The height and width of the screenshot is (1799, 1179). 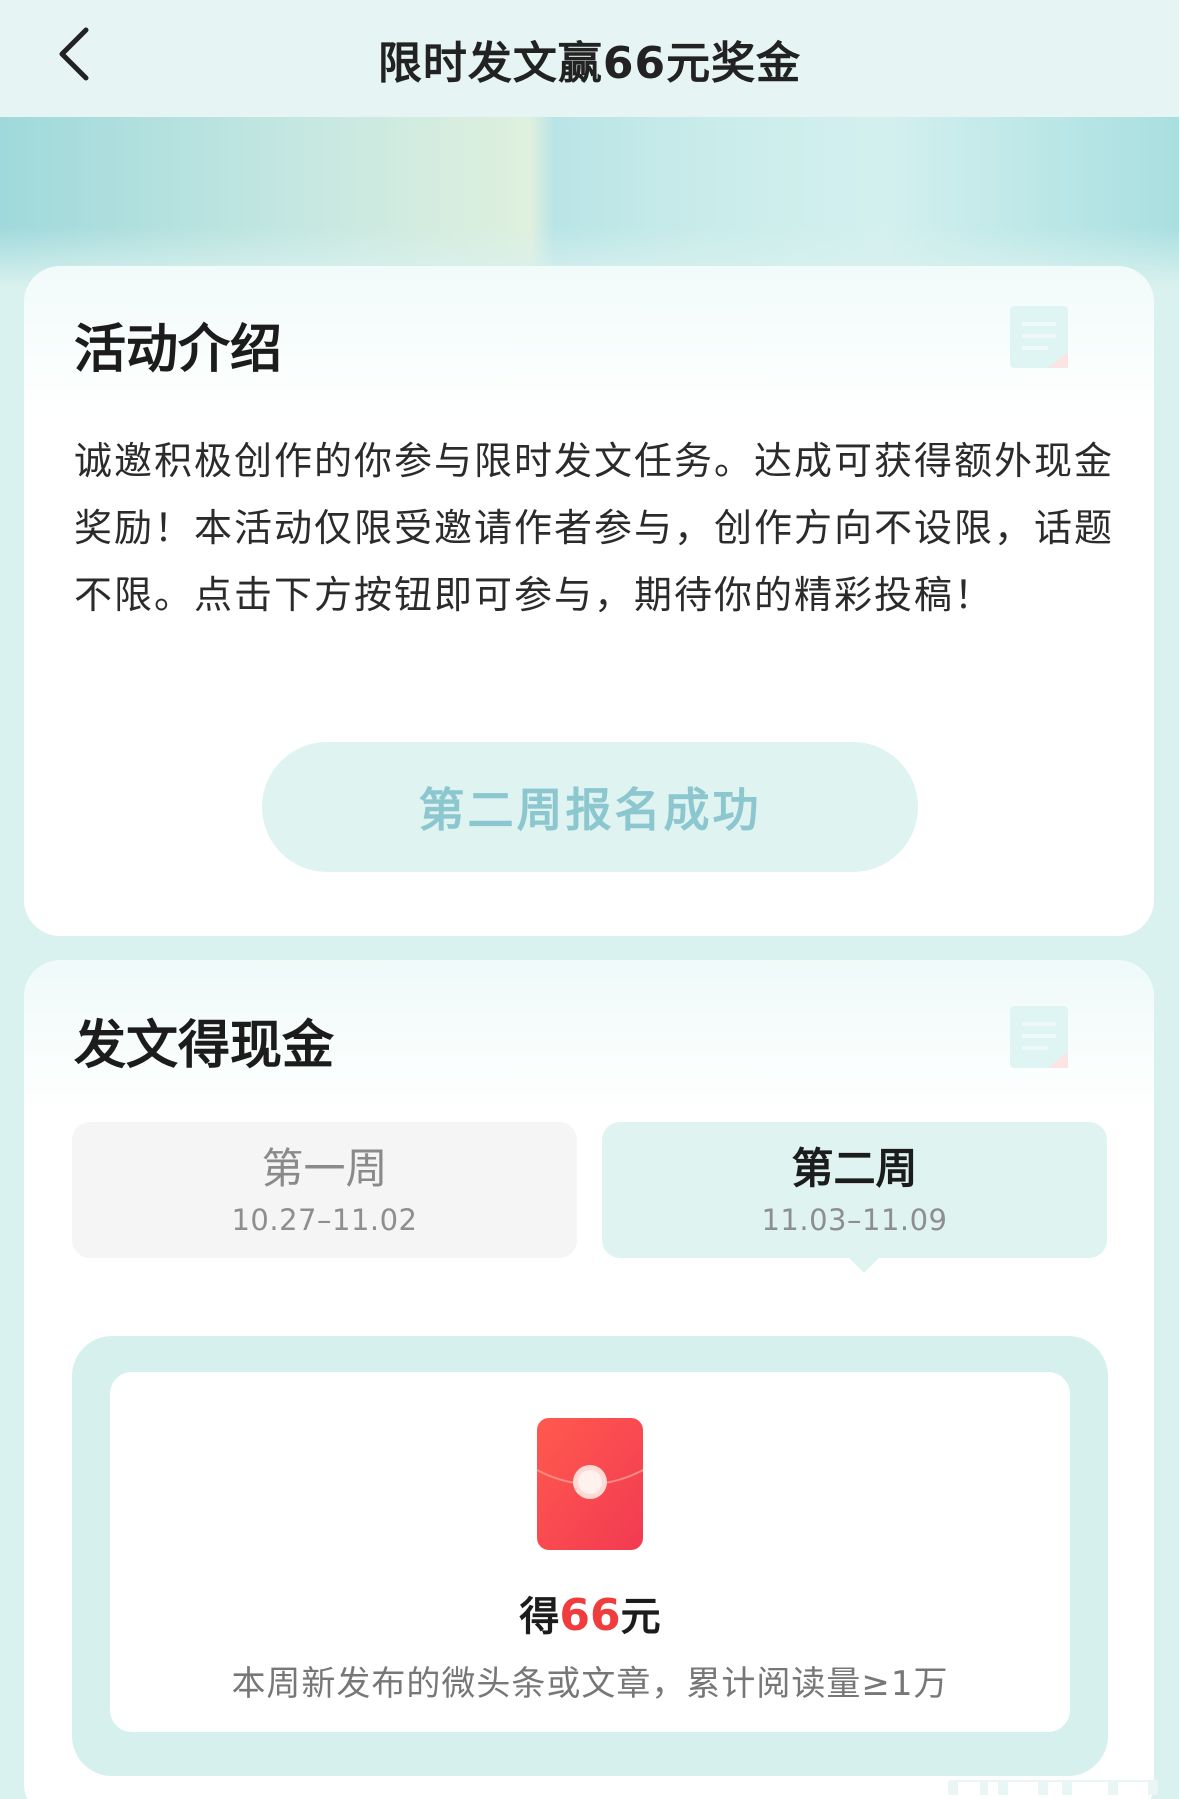 I want to click on reward-description: 本周新发布的微头条或文章，累计阅读量≥1万, so click(x=590, y=1684).